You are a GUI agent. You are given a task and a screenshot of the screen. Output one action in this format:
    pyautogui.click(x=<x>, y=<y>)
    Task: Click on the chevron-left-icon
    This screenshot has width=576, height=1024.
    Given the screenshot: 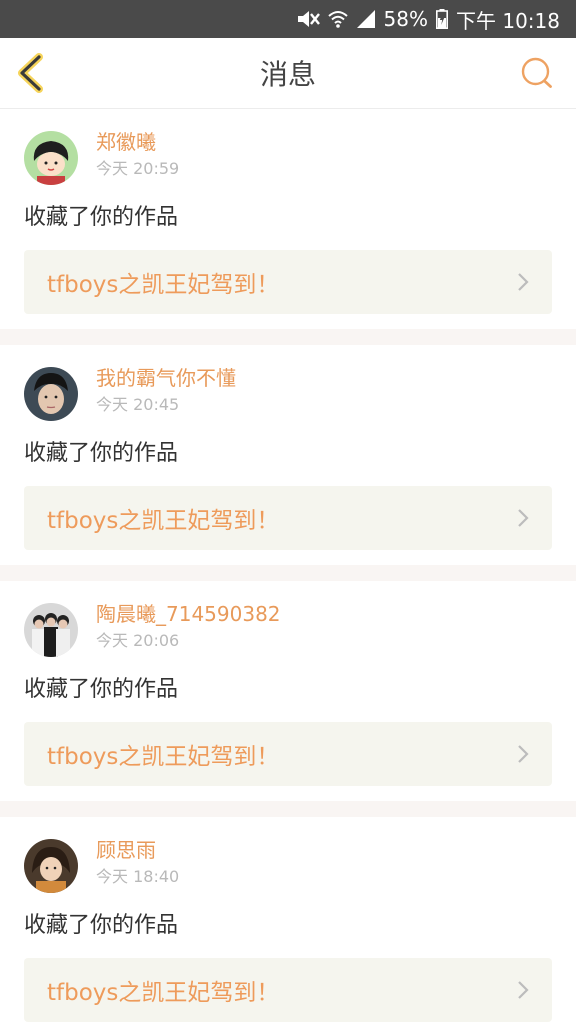 What is the action you would take?
    pyautogui.click(x=30, y=73)
    